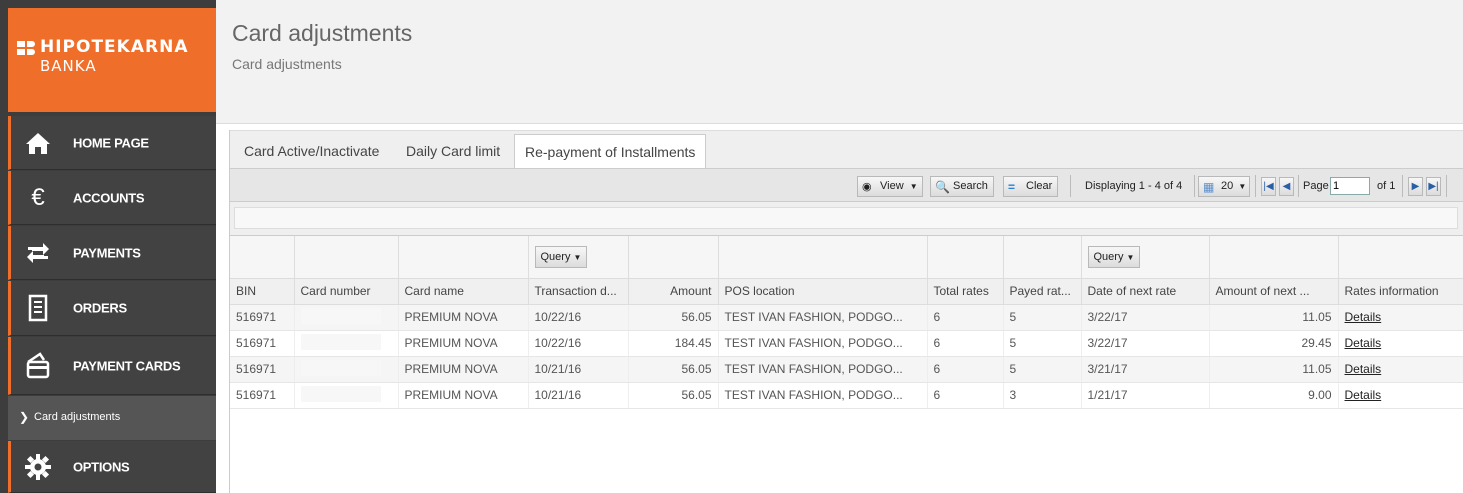  I want to click on column-header-date-of-next-rate: Date of next rate, so click(1145, 291).